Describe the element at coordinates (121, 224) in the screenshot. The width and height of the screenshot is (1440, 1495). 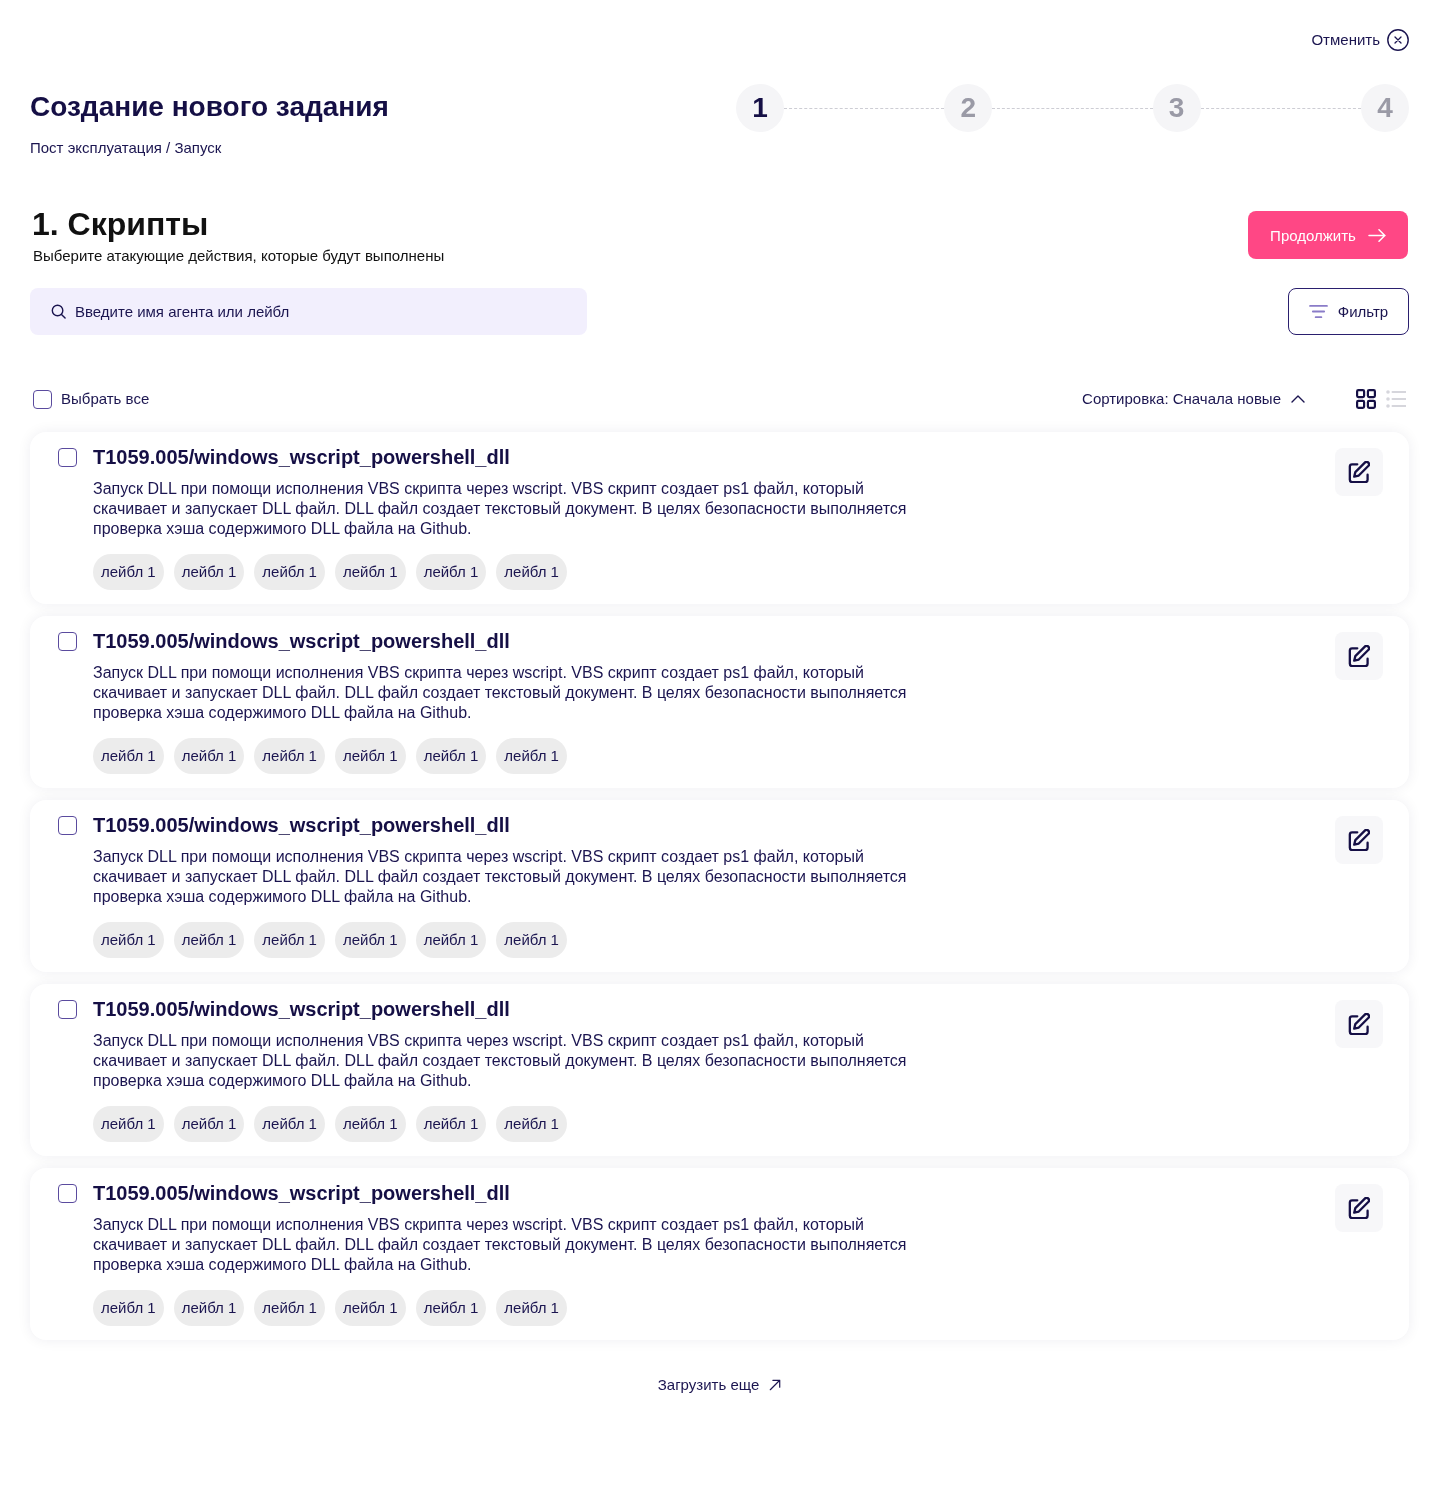
I see `section-title: 1. Скрипты` at that location.